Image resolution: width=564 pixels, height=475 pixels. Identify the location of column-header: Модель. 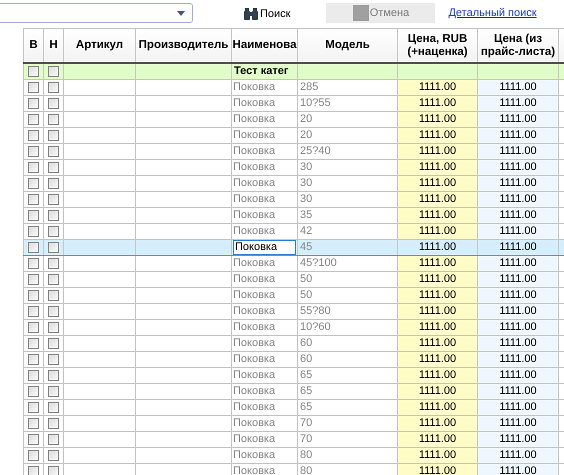
(348, 45).